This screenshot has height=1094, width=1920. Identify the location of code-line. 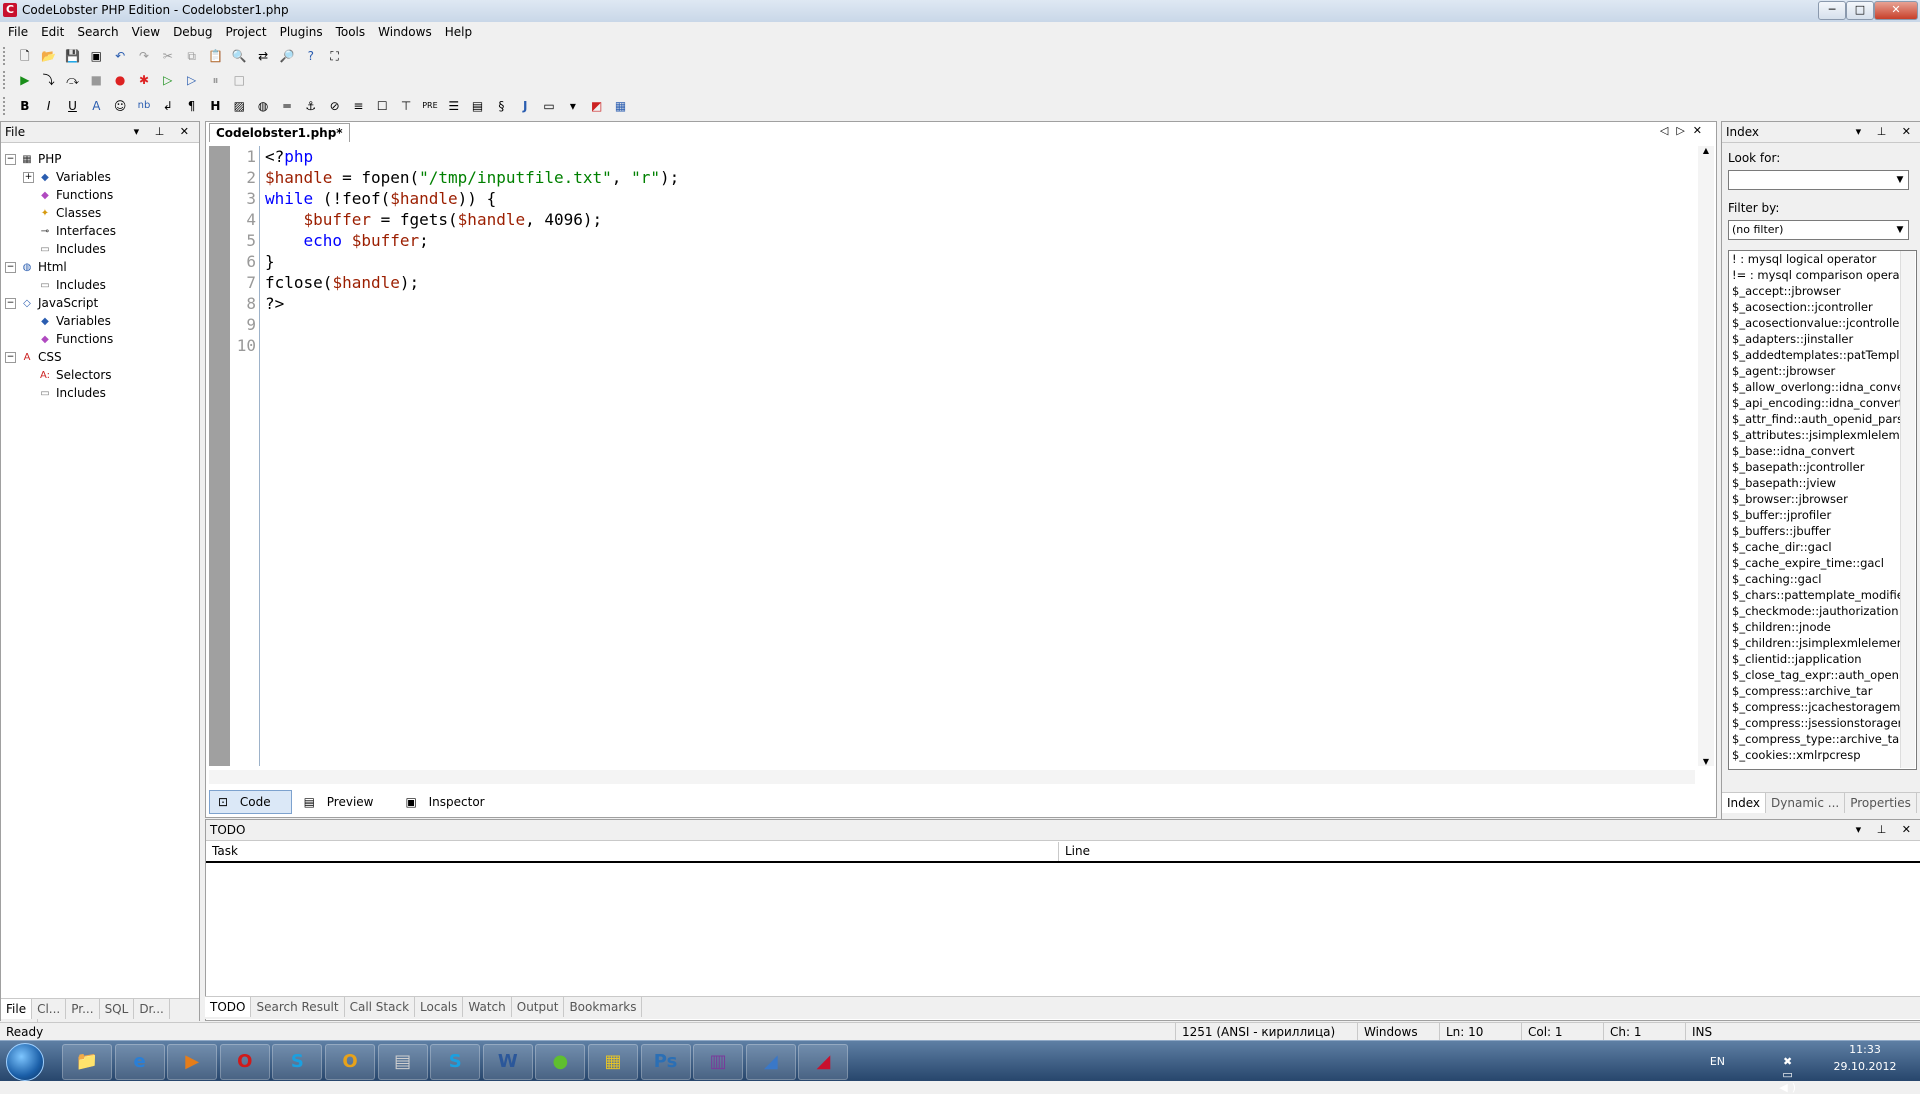
(472, 345).